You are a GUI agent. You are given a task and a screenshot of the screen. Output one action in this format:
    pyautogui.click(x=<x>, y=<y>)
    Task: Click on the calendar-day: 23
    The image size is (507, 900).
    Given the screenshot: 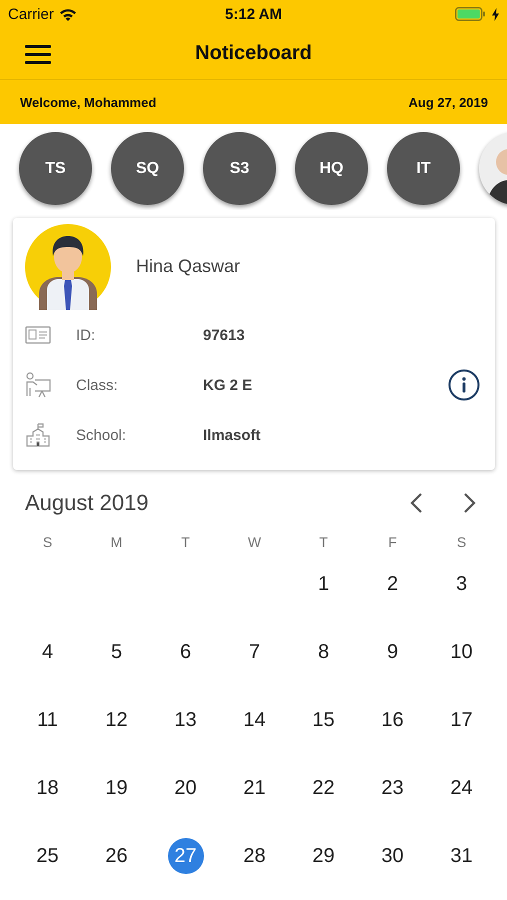 What is the action you would take?
    pyautogui.click(x=392, y=788)
    